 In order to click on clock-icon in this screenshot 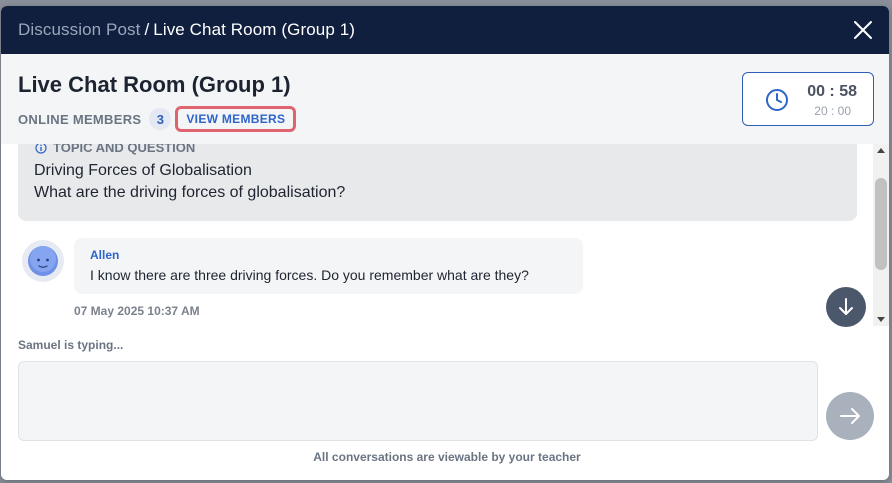, I will do `click(777, 100)`.